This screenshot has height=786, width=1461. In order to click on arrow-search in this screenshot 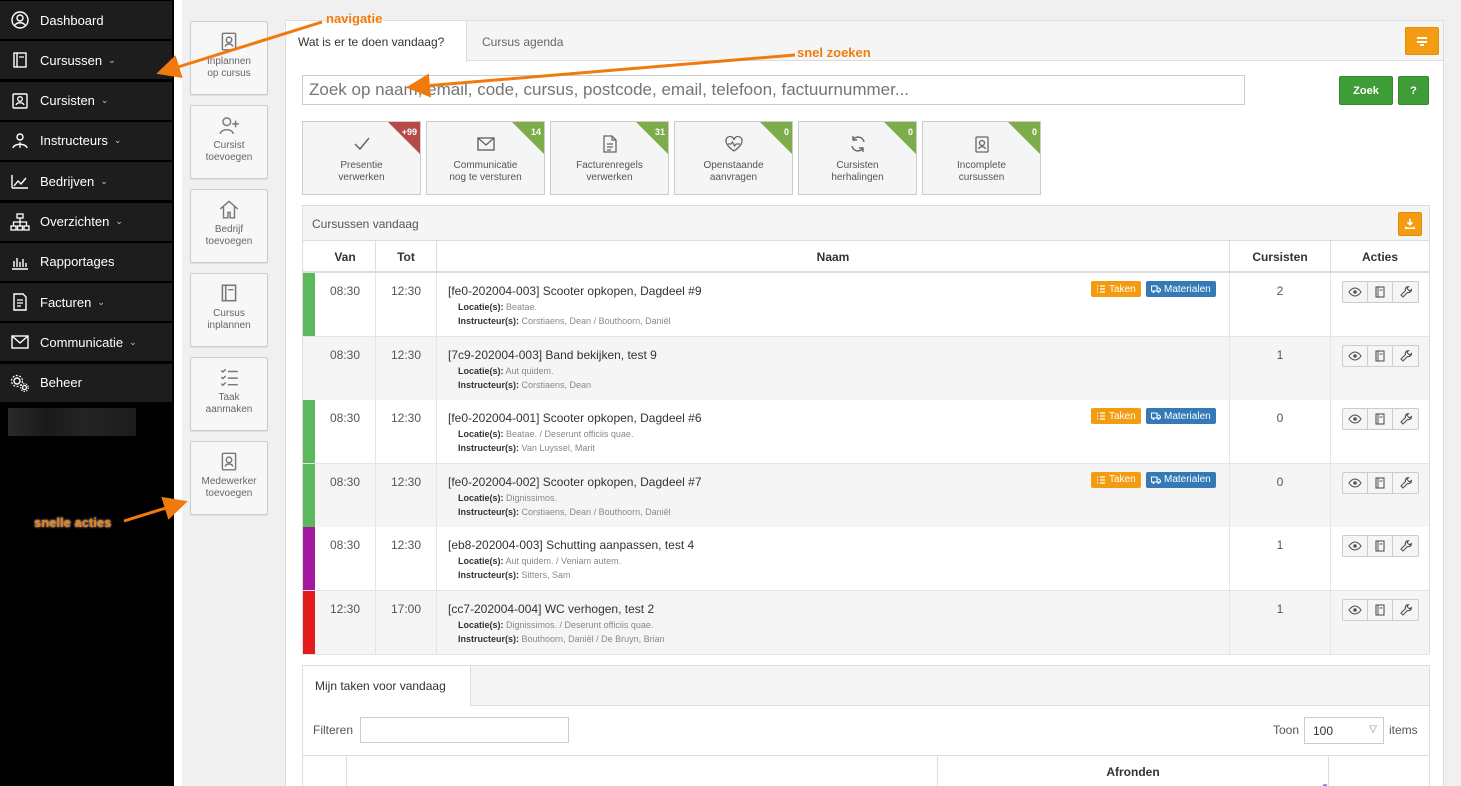, I will do `click(601, 75)`.